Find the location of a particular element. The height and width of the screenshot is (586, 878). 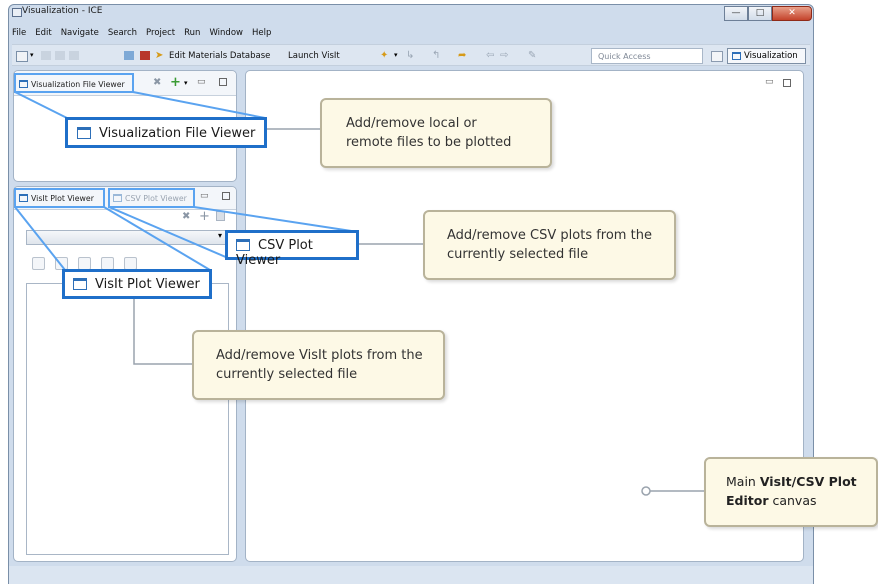

csv-connector-left is located at coordinates (168, 232).